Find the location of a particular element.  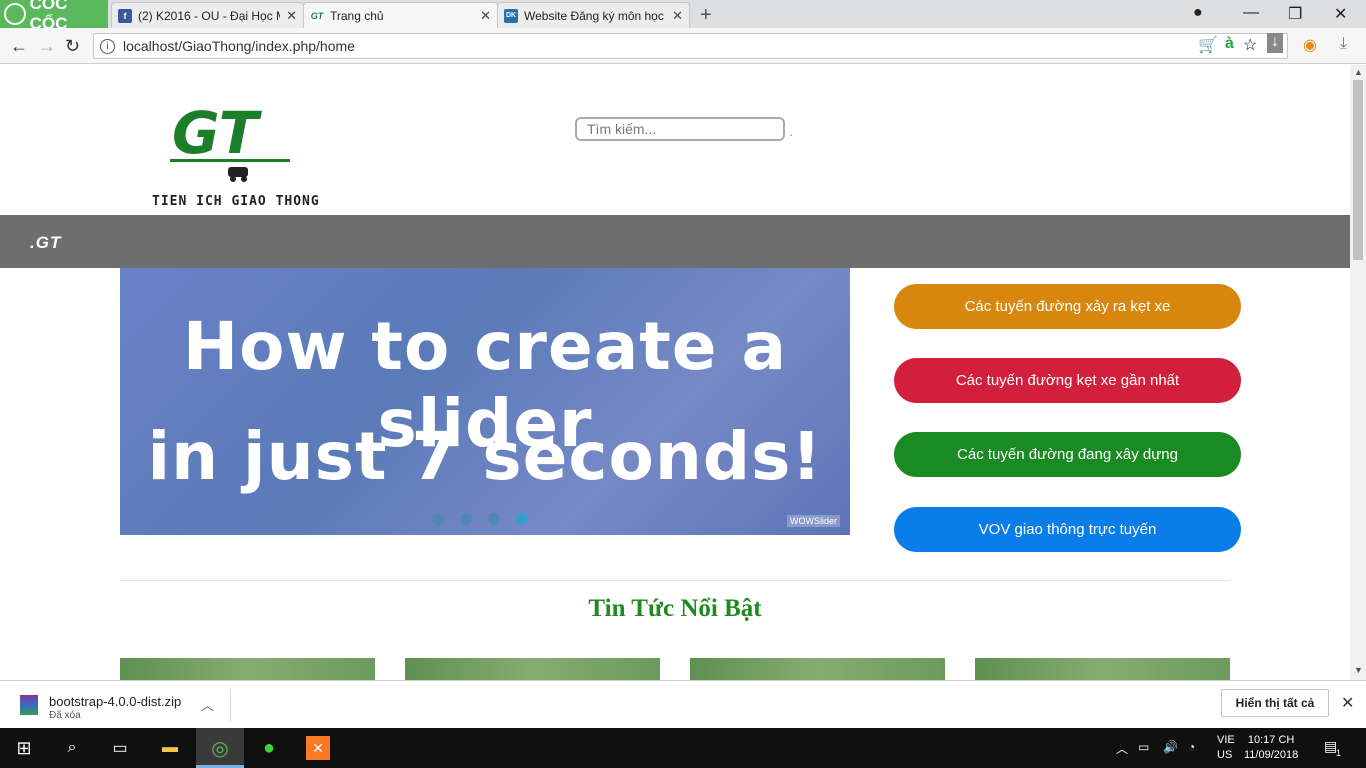

slider-dots is located at coordinates (480, 519).